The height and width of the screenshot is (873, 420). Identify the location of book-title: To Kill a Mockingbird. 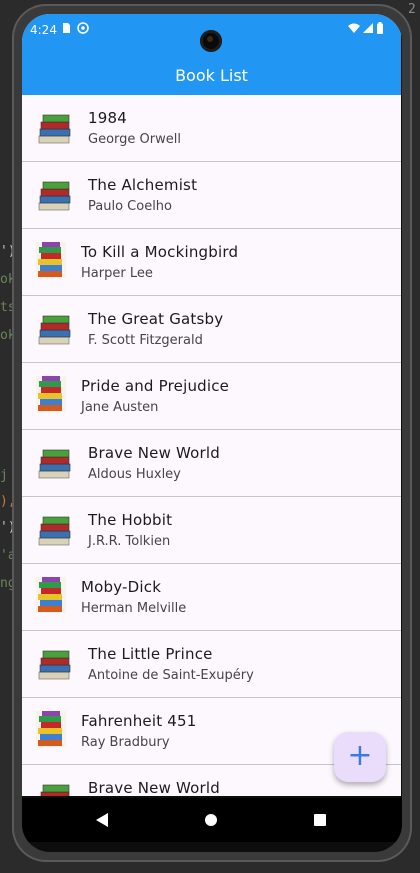
(160, 252).